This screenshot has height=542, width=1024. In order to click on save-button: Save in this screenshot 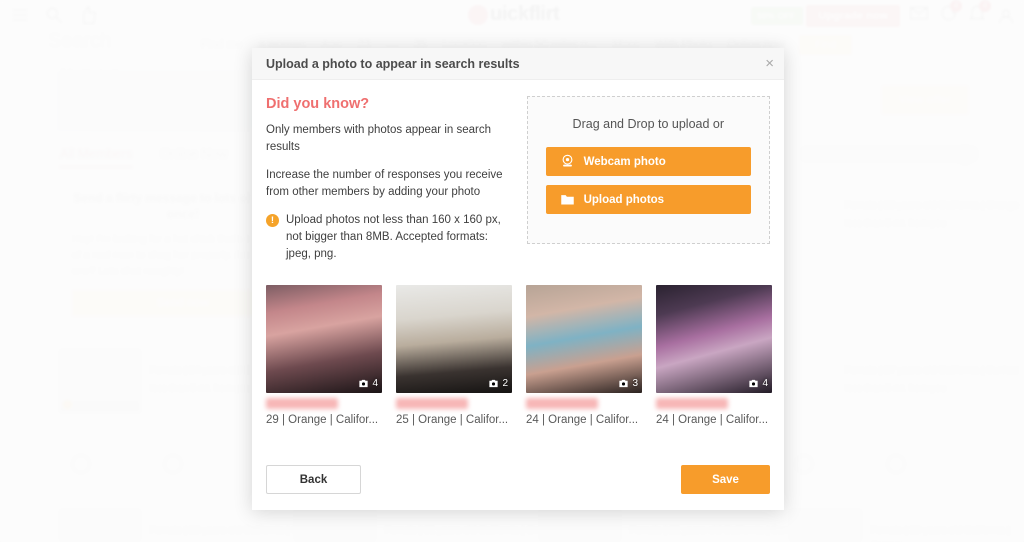, I will do `click(725, 479)`.